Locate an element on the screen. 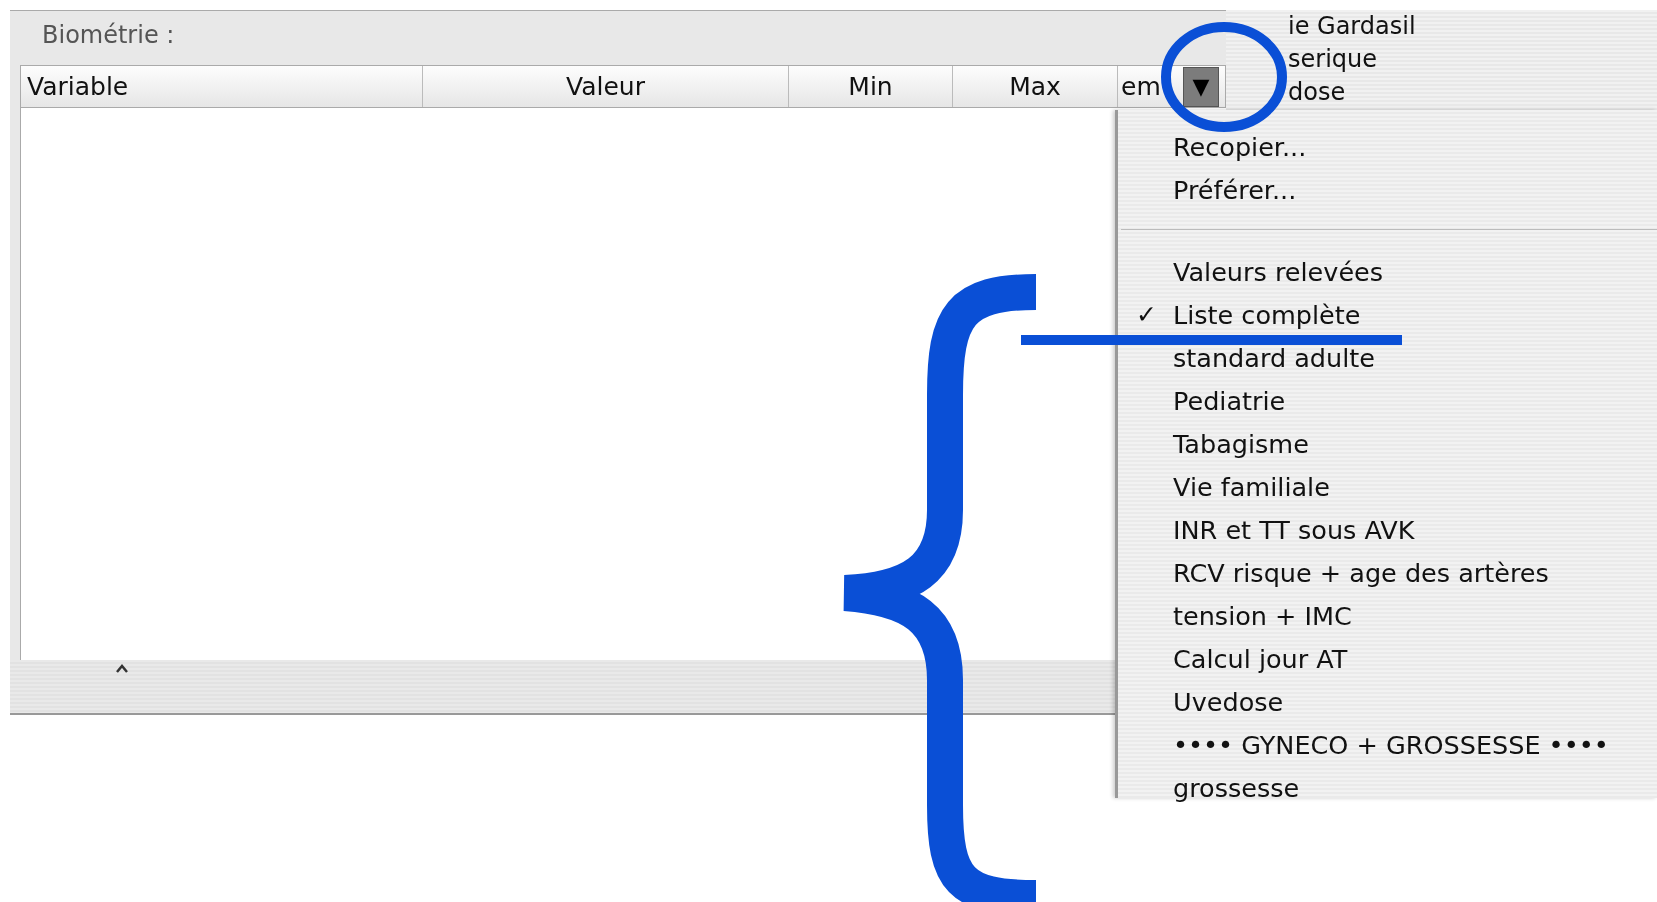  menu-item: Valeurs relevées is located at coordinates (1278, 271).